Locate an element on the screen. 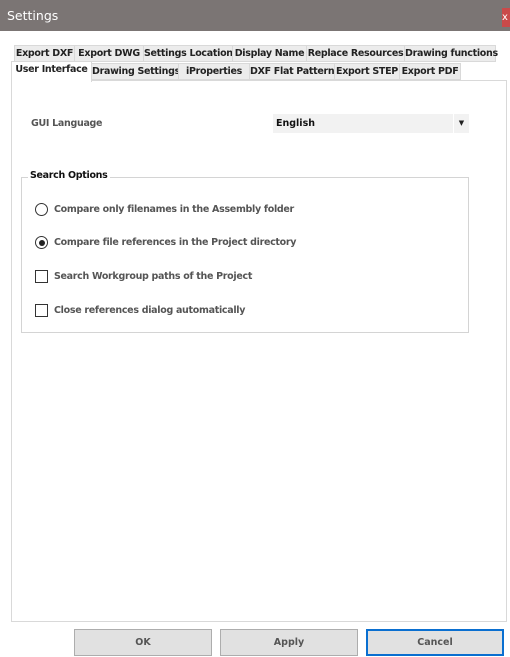  checkbox-label: Close references dialog automatically is located at coordinates (150, 310).